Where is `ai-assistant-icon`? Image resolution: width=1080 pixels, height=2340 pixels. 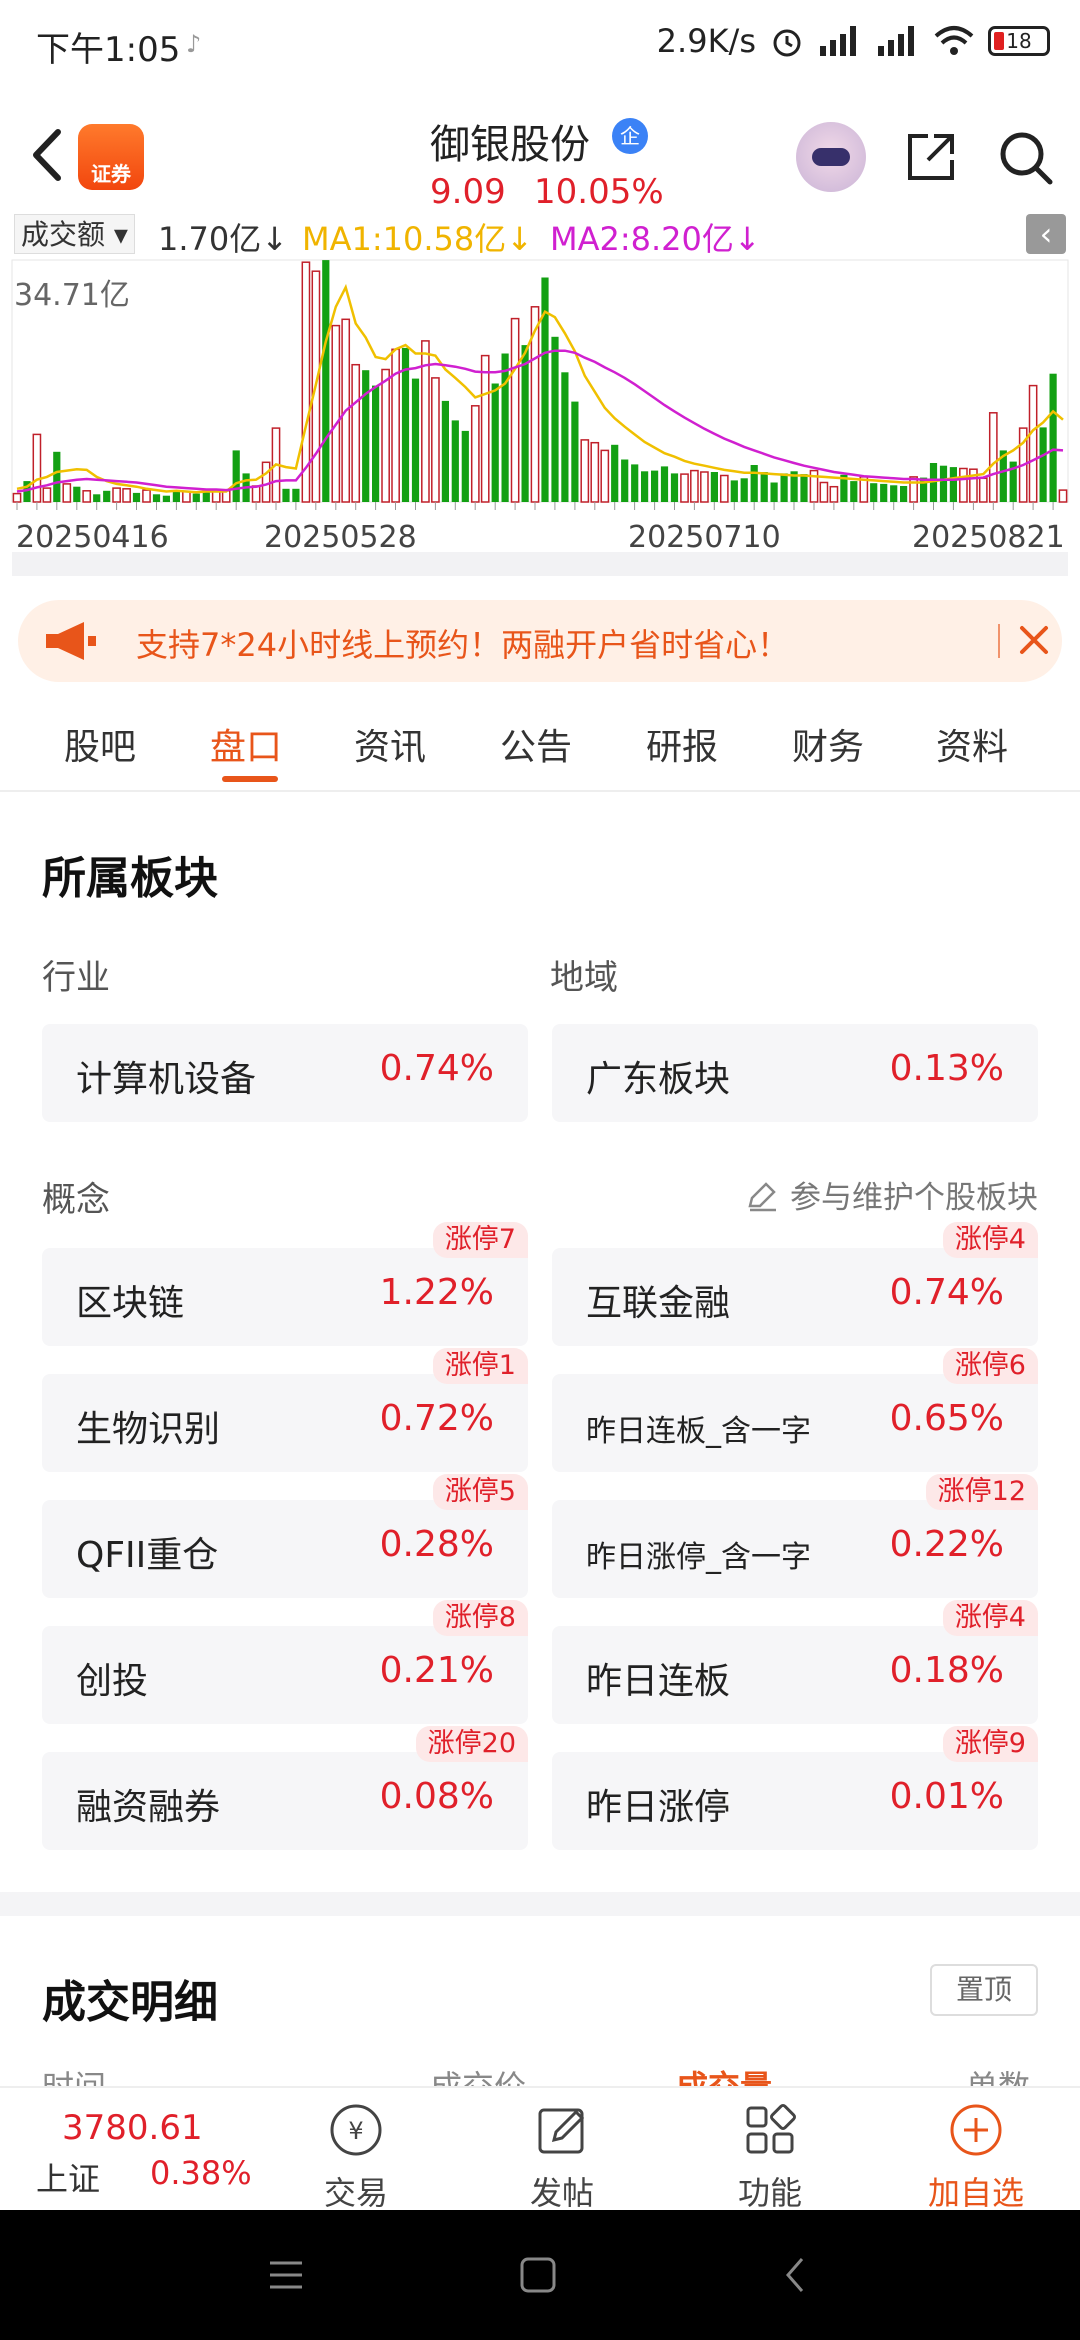 ai-assistant-icon is located at coordinates (831, 157).